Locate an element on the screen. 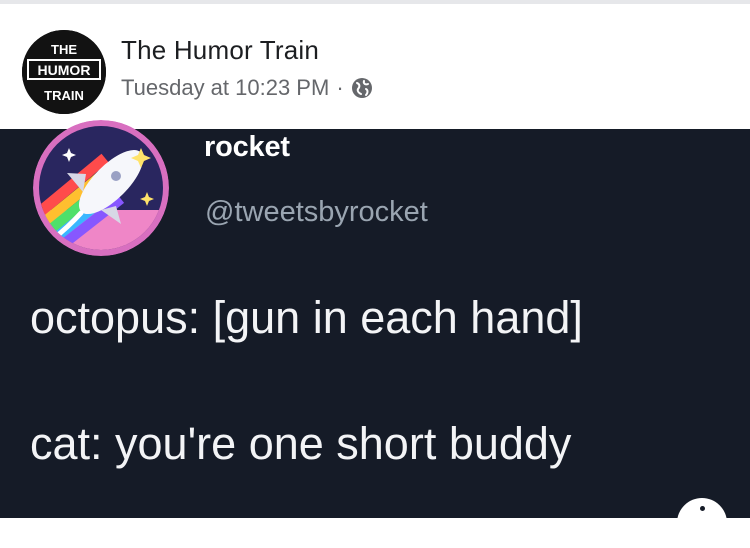  globe-icon is located at coordinates (362, 88).